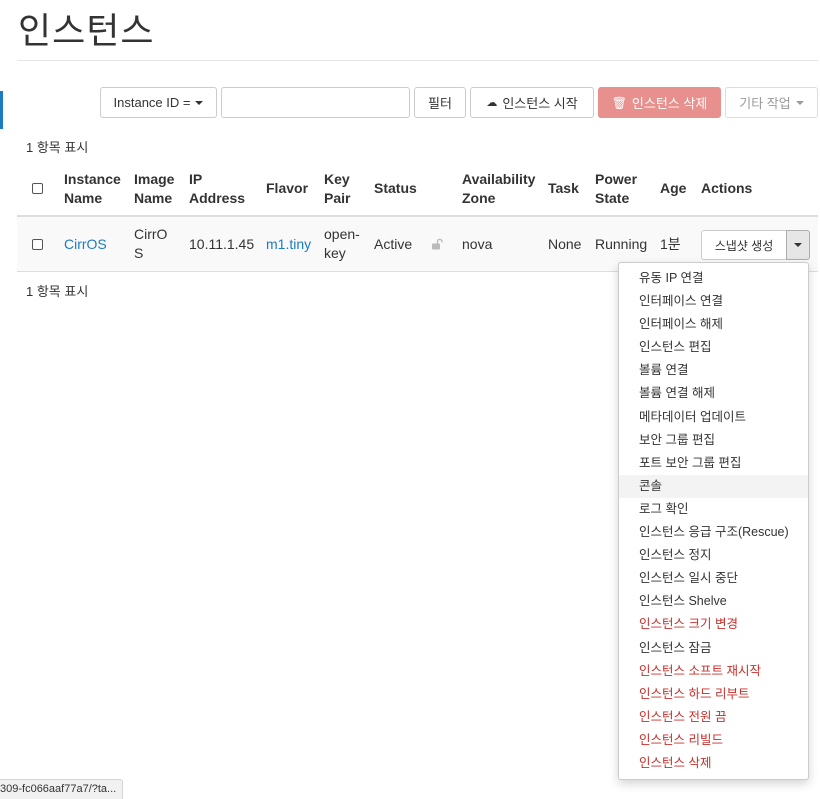 Image resolution: width=820 pixels, height=799 pixels. I want to click on launch-instance-button: ☁ 인스턴스 시작, so click(532, 102).